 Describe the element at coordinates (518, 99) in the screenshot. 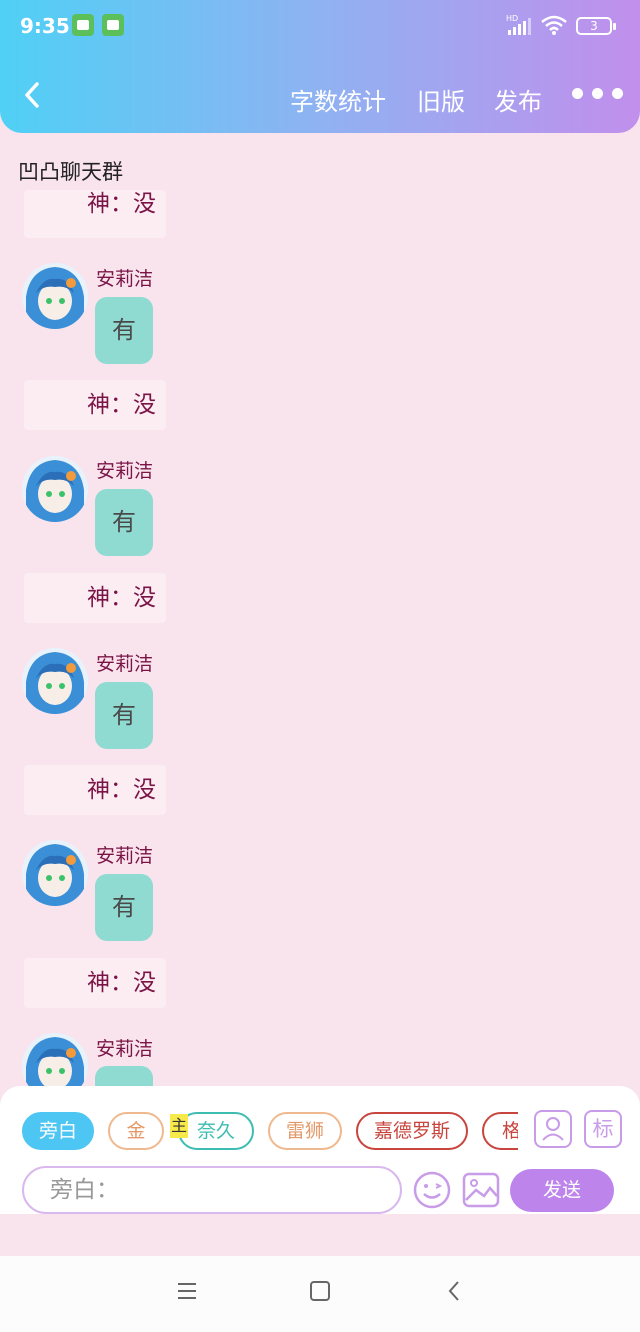

I see `publish-button: 发布` at that location.